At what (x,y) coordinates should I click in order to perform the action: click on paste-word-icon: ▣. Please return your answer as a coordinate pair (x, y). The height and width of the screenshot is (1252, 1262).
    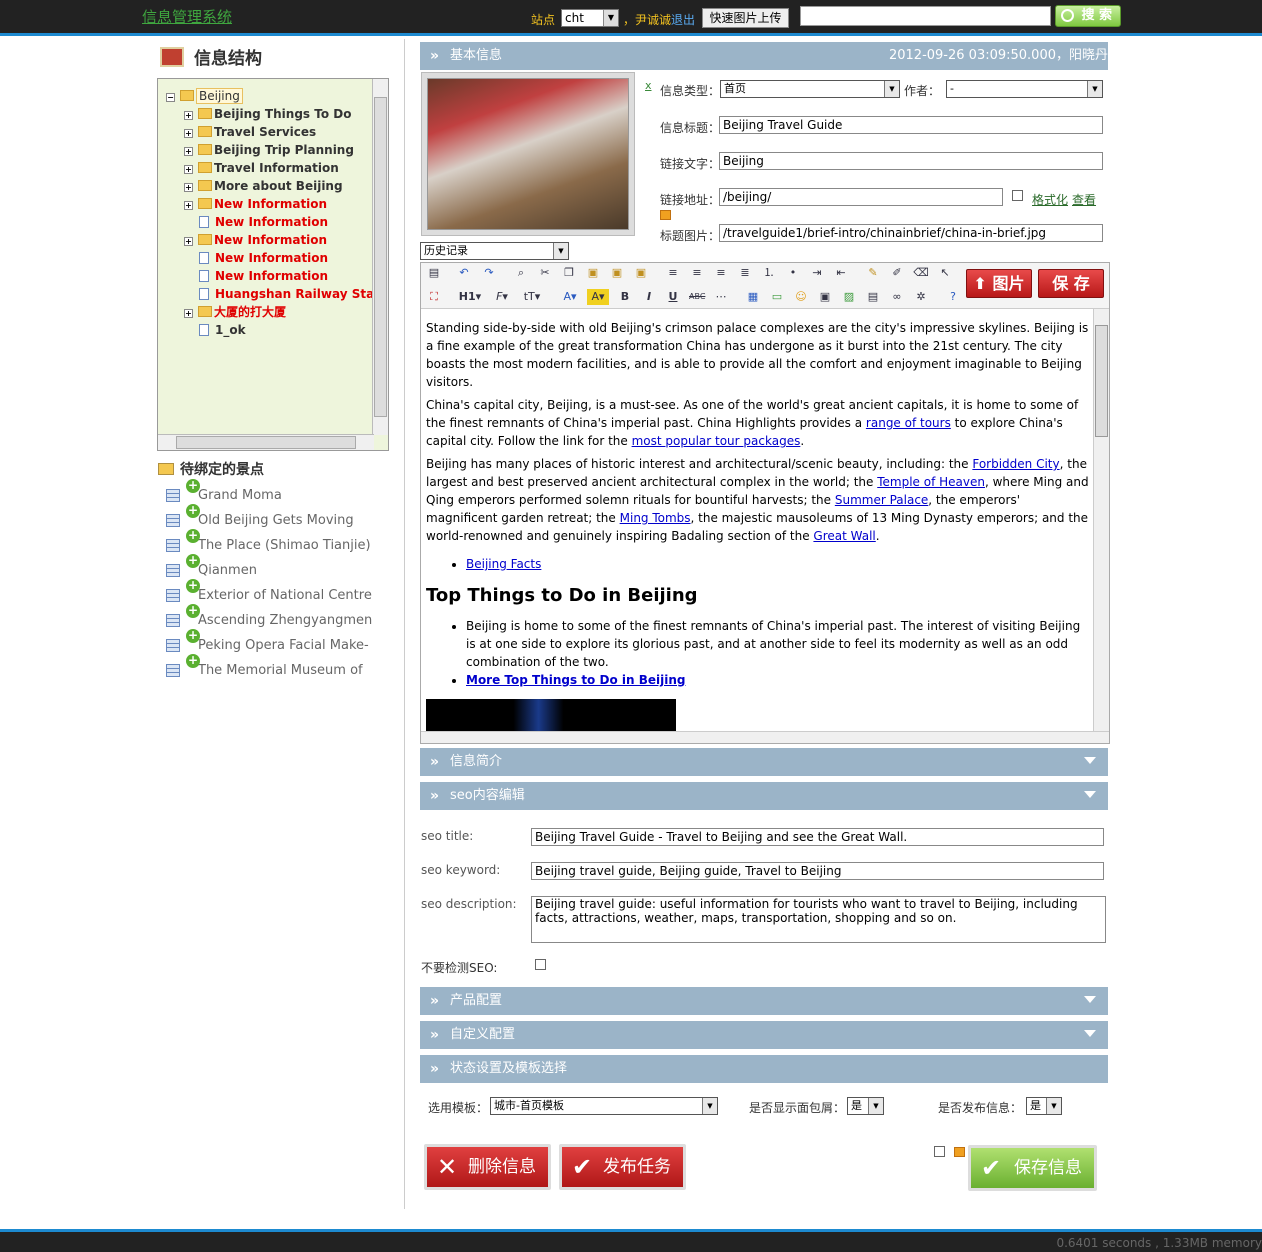
    Looking at the image, I should click on (641, 273).